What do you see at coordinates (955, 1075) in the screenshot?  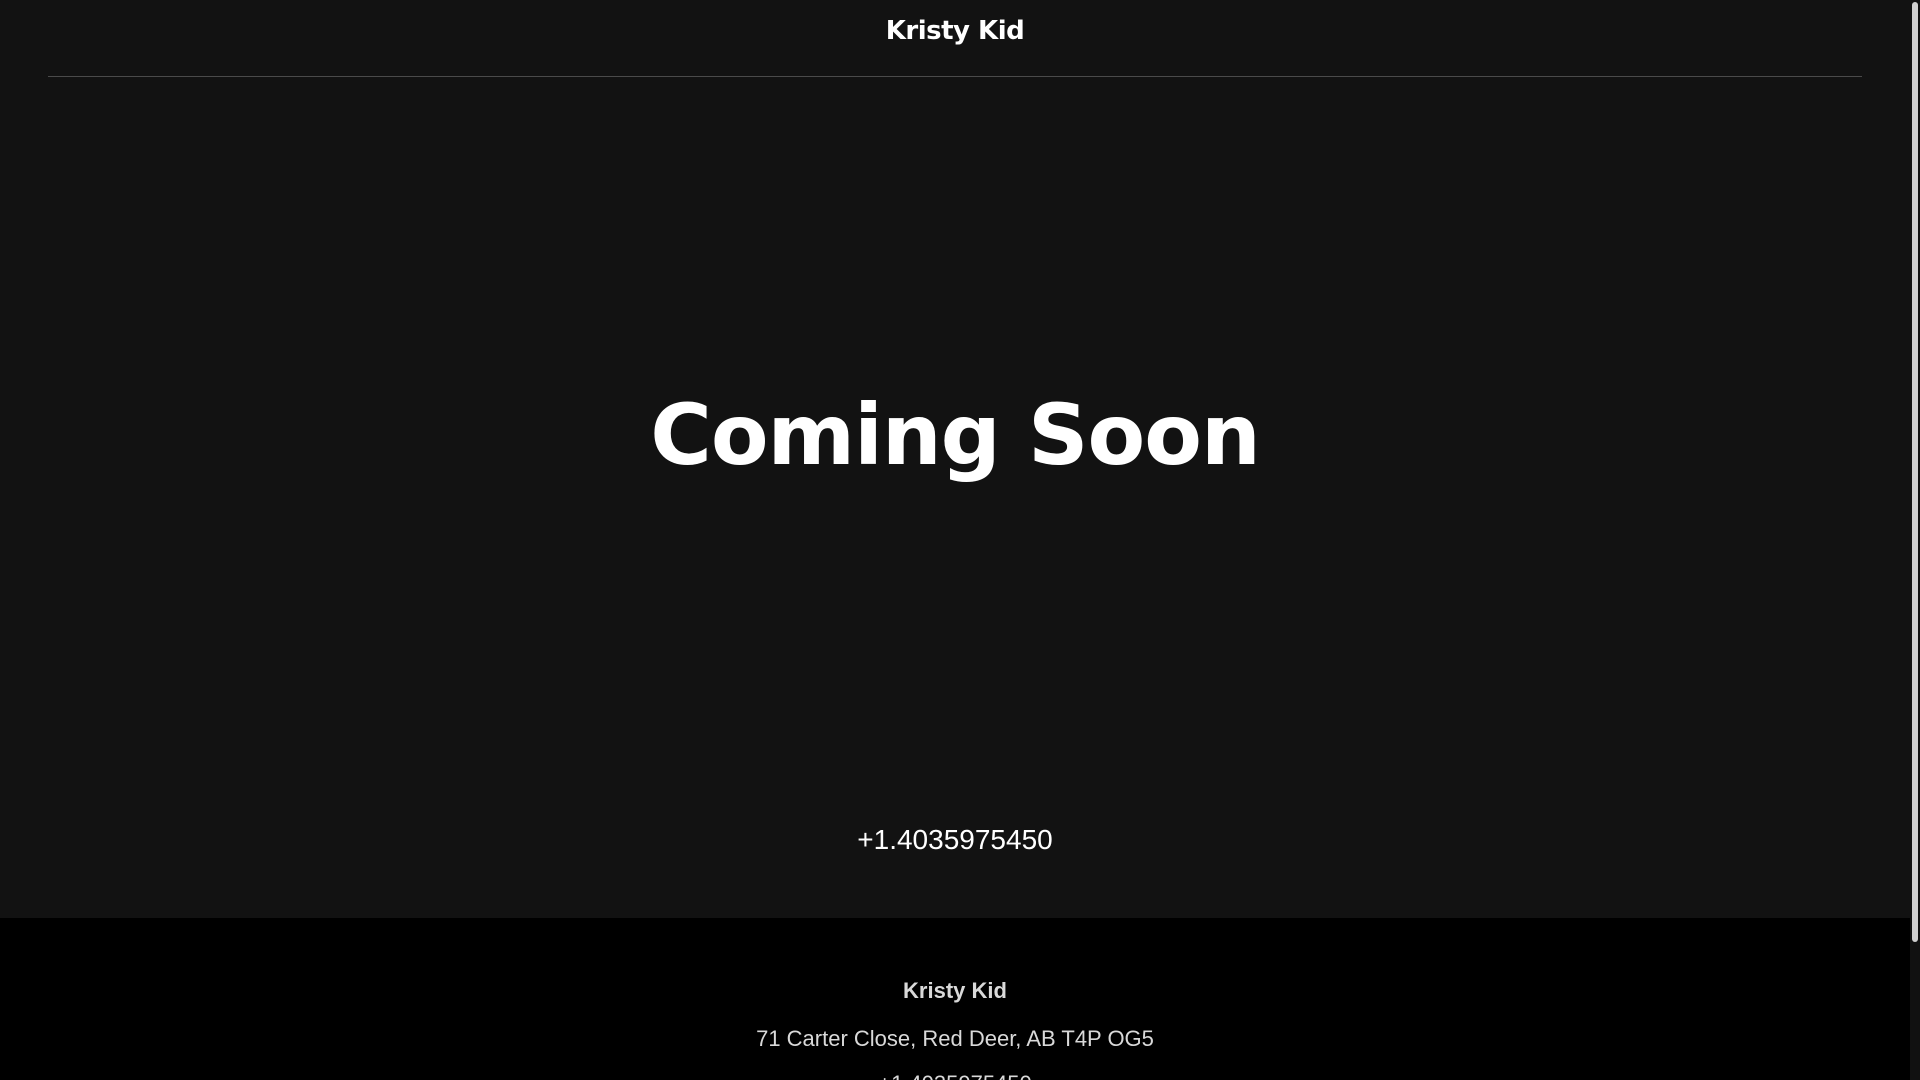 I see `footer-phone-link: +1.4035975450` at bounding box center [955, 1075].